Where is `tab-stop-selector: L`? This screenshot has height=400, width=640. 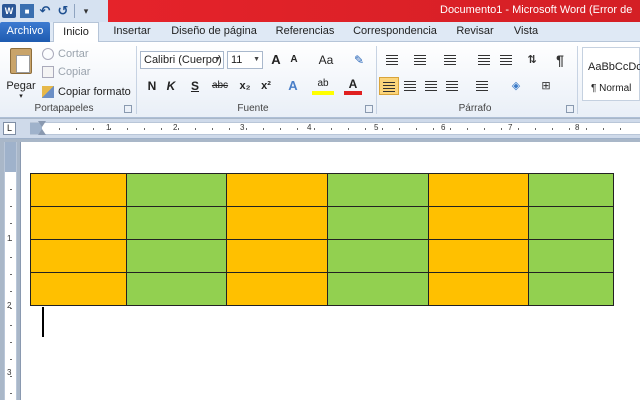
tab-stop-selector: L is located at coordinates (9, 128).